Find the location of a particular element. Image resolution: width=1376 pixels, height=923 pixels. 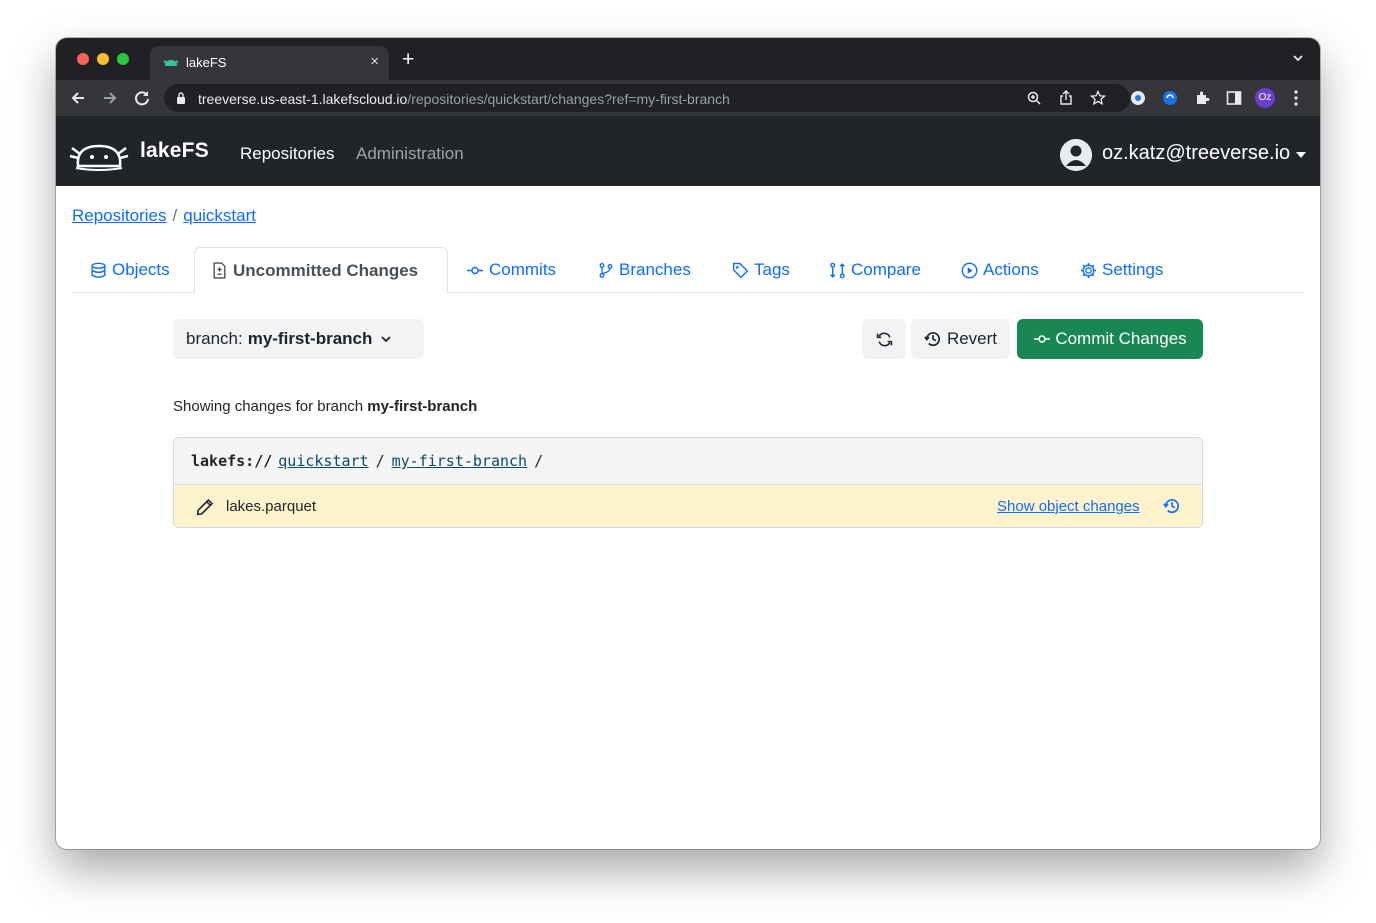

tab-uncommitted-changes: Uncommitted Changes is located at coordinates (321, 270).